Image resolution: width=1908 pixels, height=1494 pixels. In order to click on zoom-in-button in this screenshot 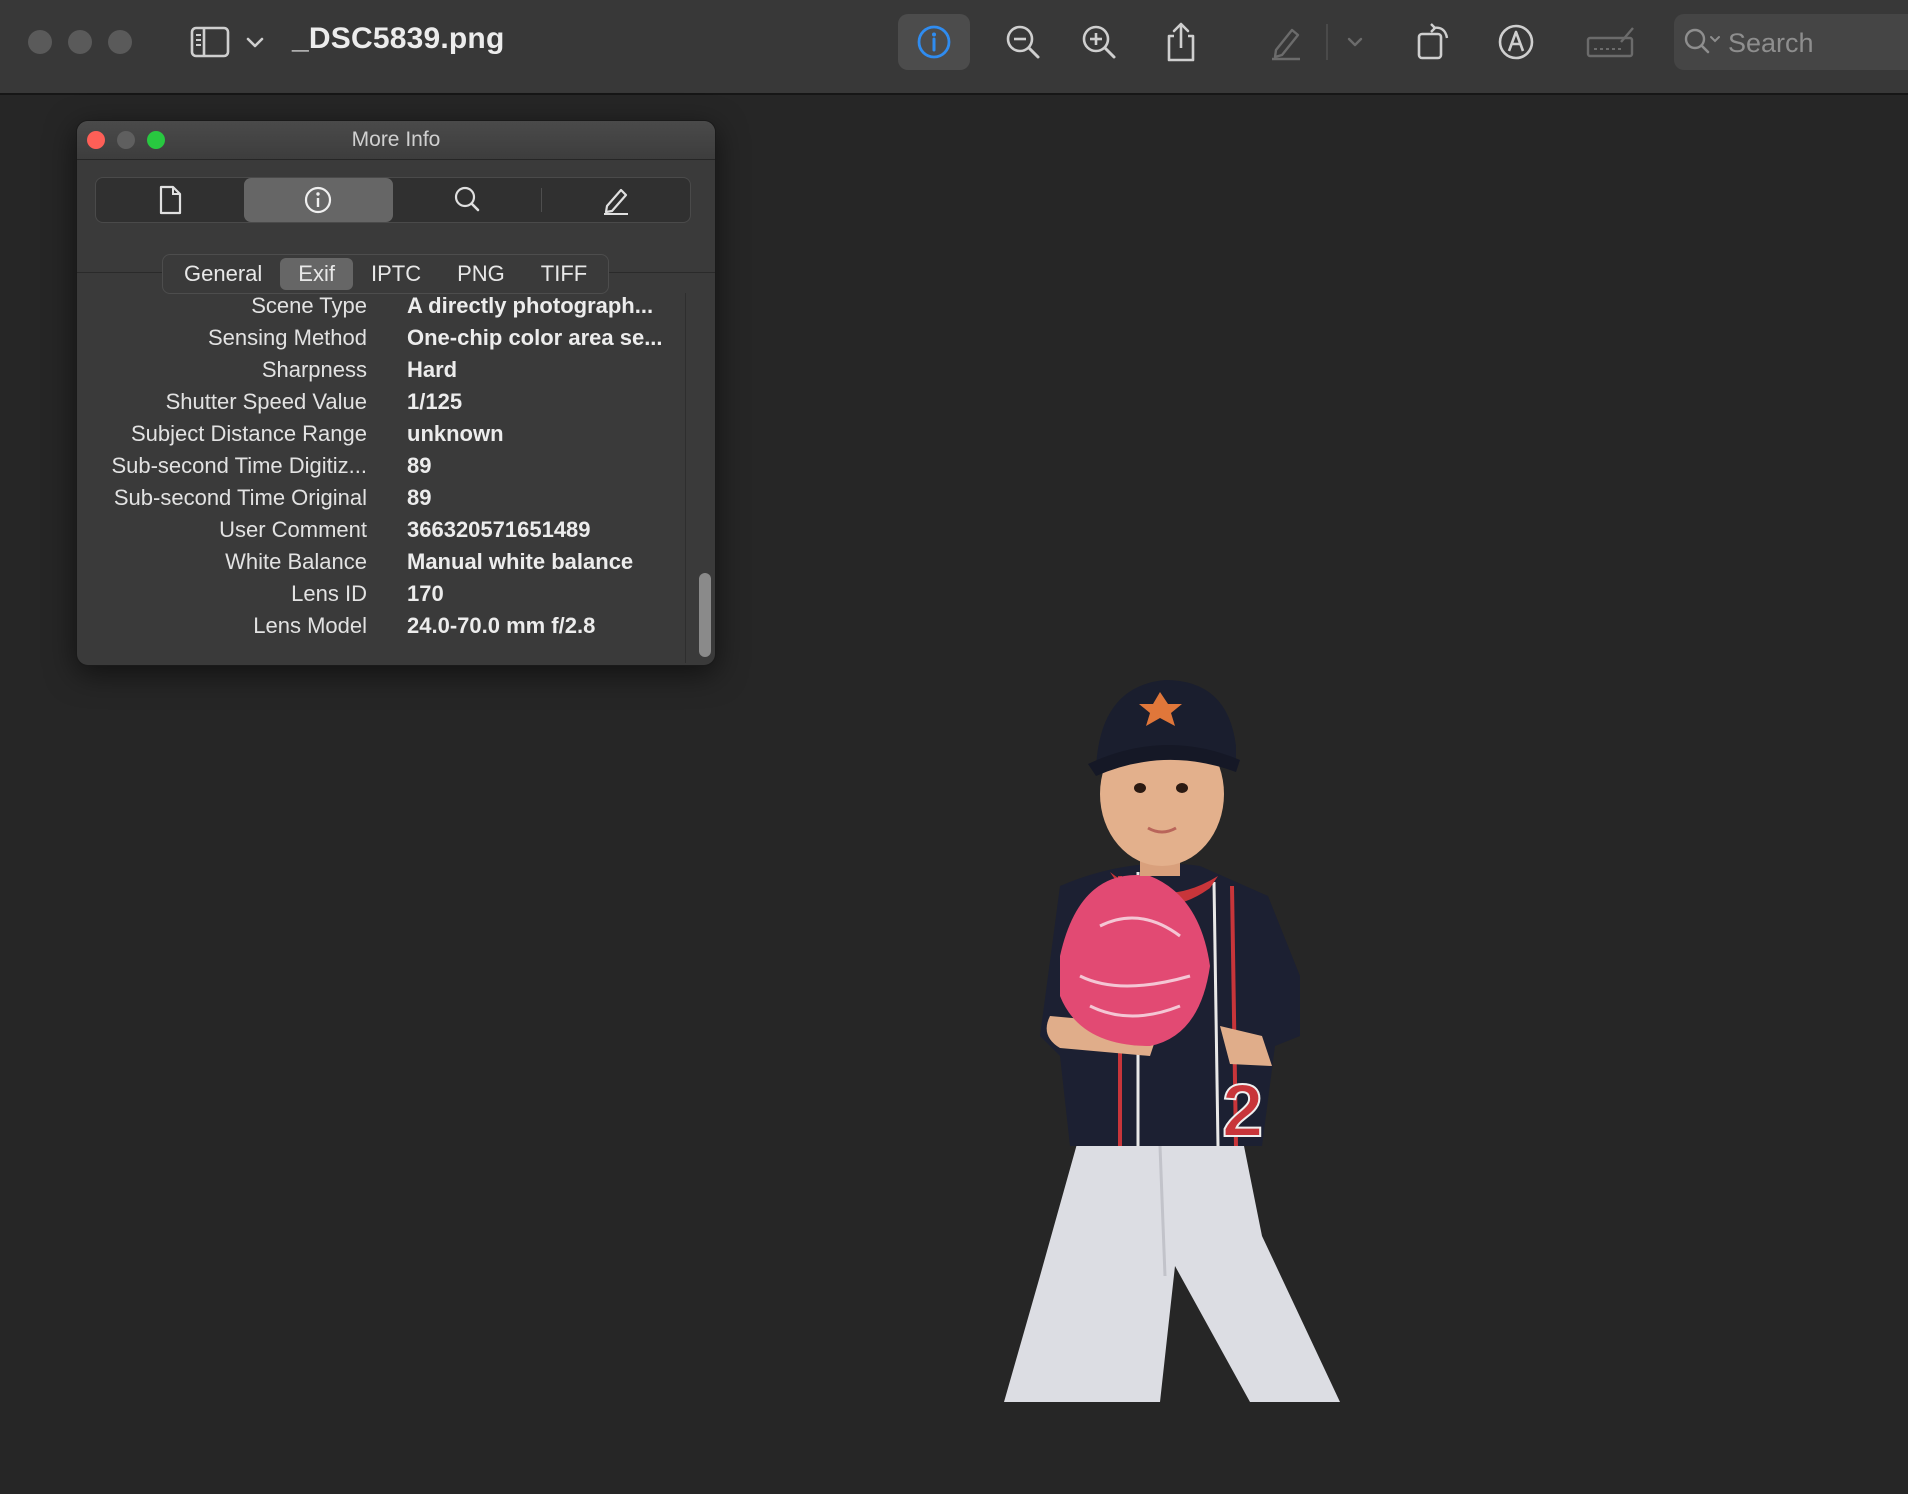, I will do `click(1099, 42)`.